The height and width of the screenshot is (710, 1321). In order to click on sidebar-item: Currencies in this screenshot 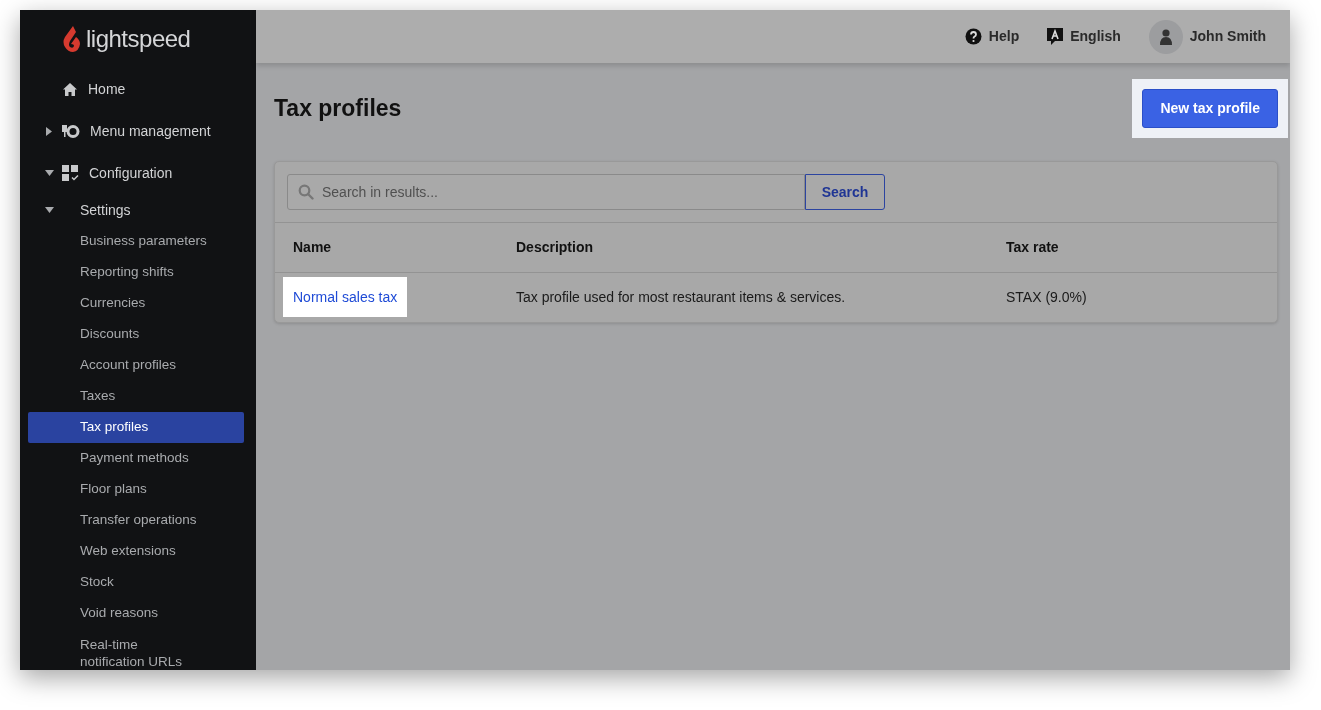, I will do `click(136, 303)`.